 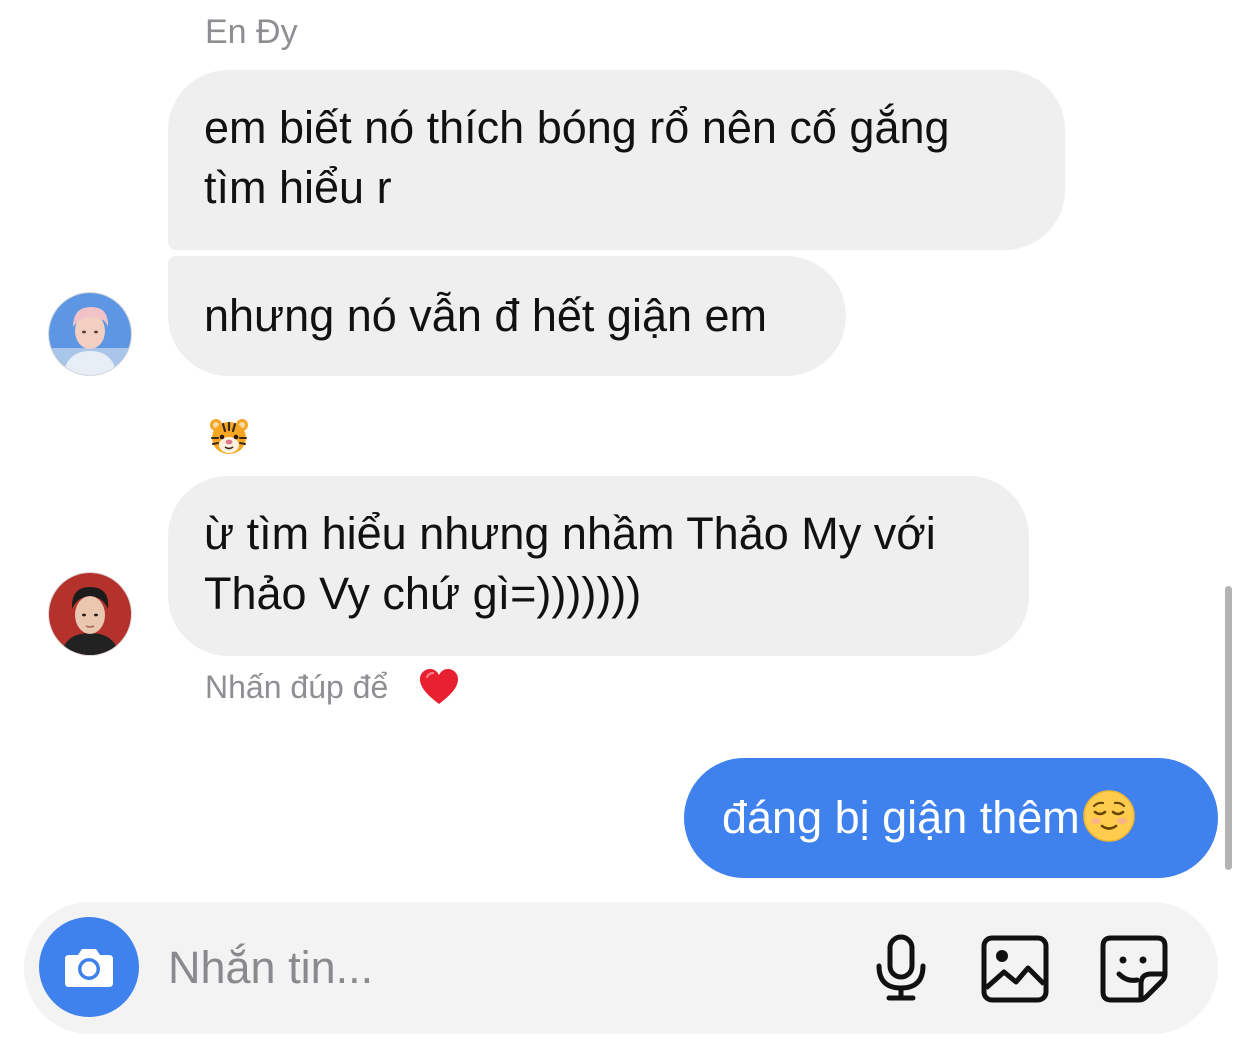 I want to click on message-line: nhưng nó vẫn đ hết giận em, so click(x=486, y=315).